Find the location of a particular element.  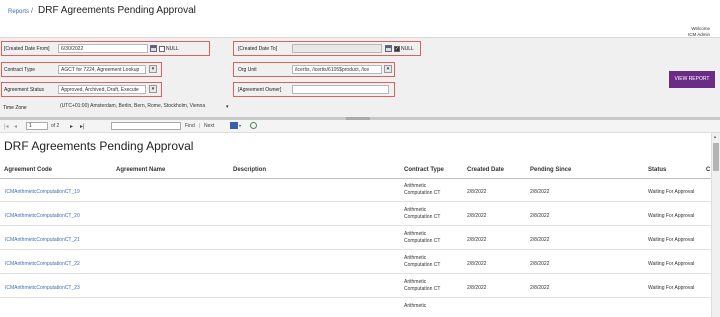

next-link: Next is located at coordinates (209, 126).